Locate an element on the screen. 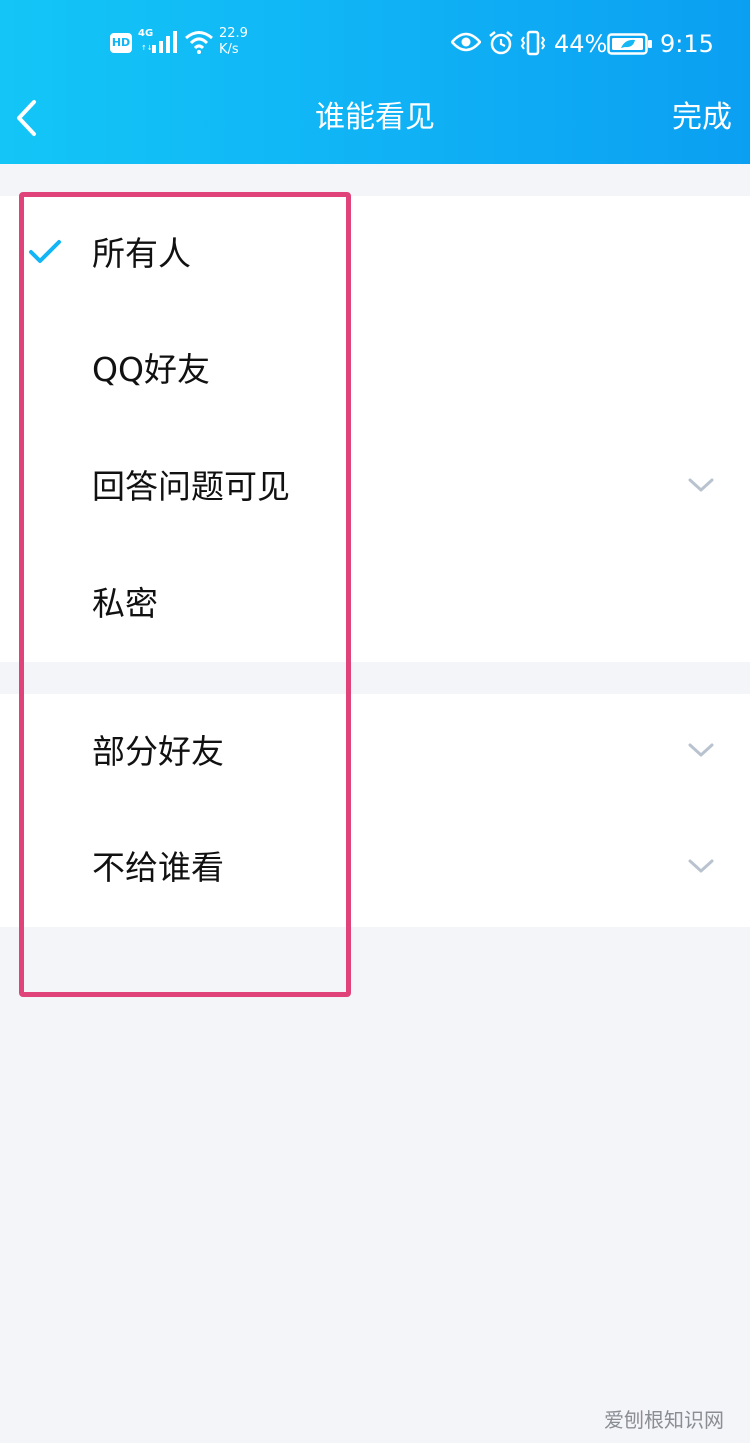  eye-comfort-icon is located at coordinates (466, 42).